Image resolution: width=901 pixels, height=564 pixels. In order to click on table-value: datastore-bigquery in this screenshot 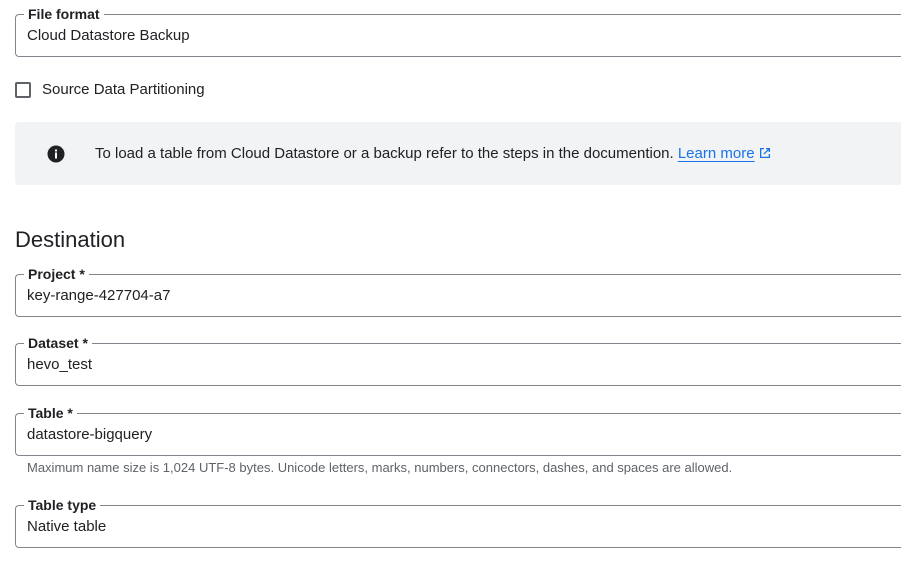, I will do `click(90, 434)`.